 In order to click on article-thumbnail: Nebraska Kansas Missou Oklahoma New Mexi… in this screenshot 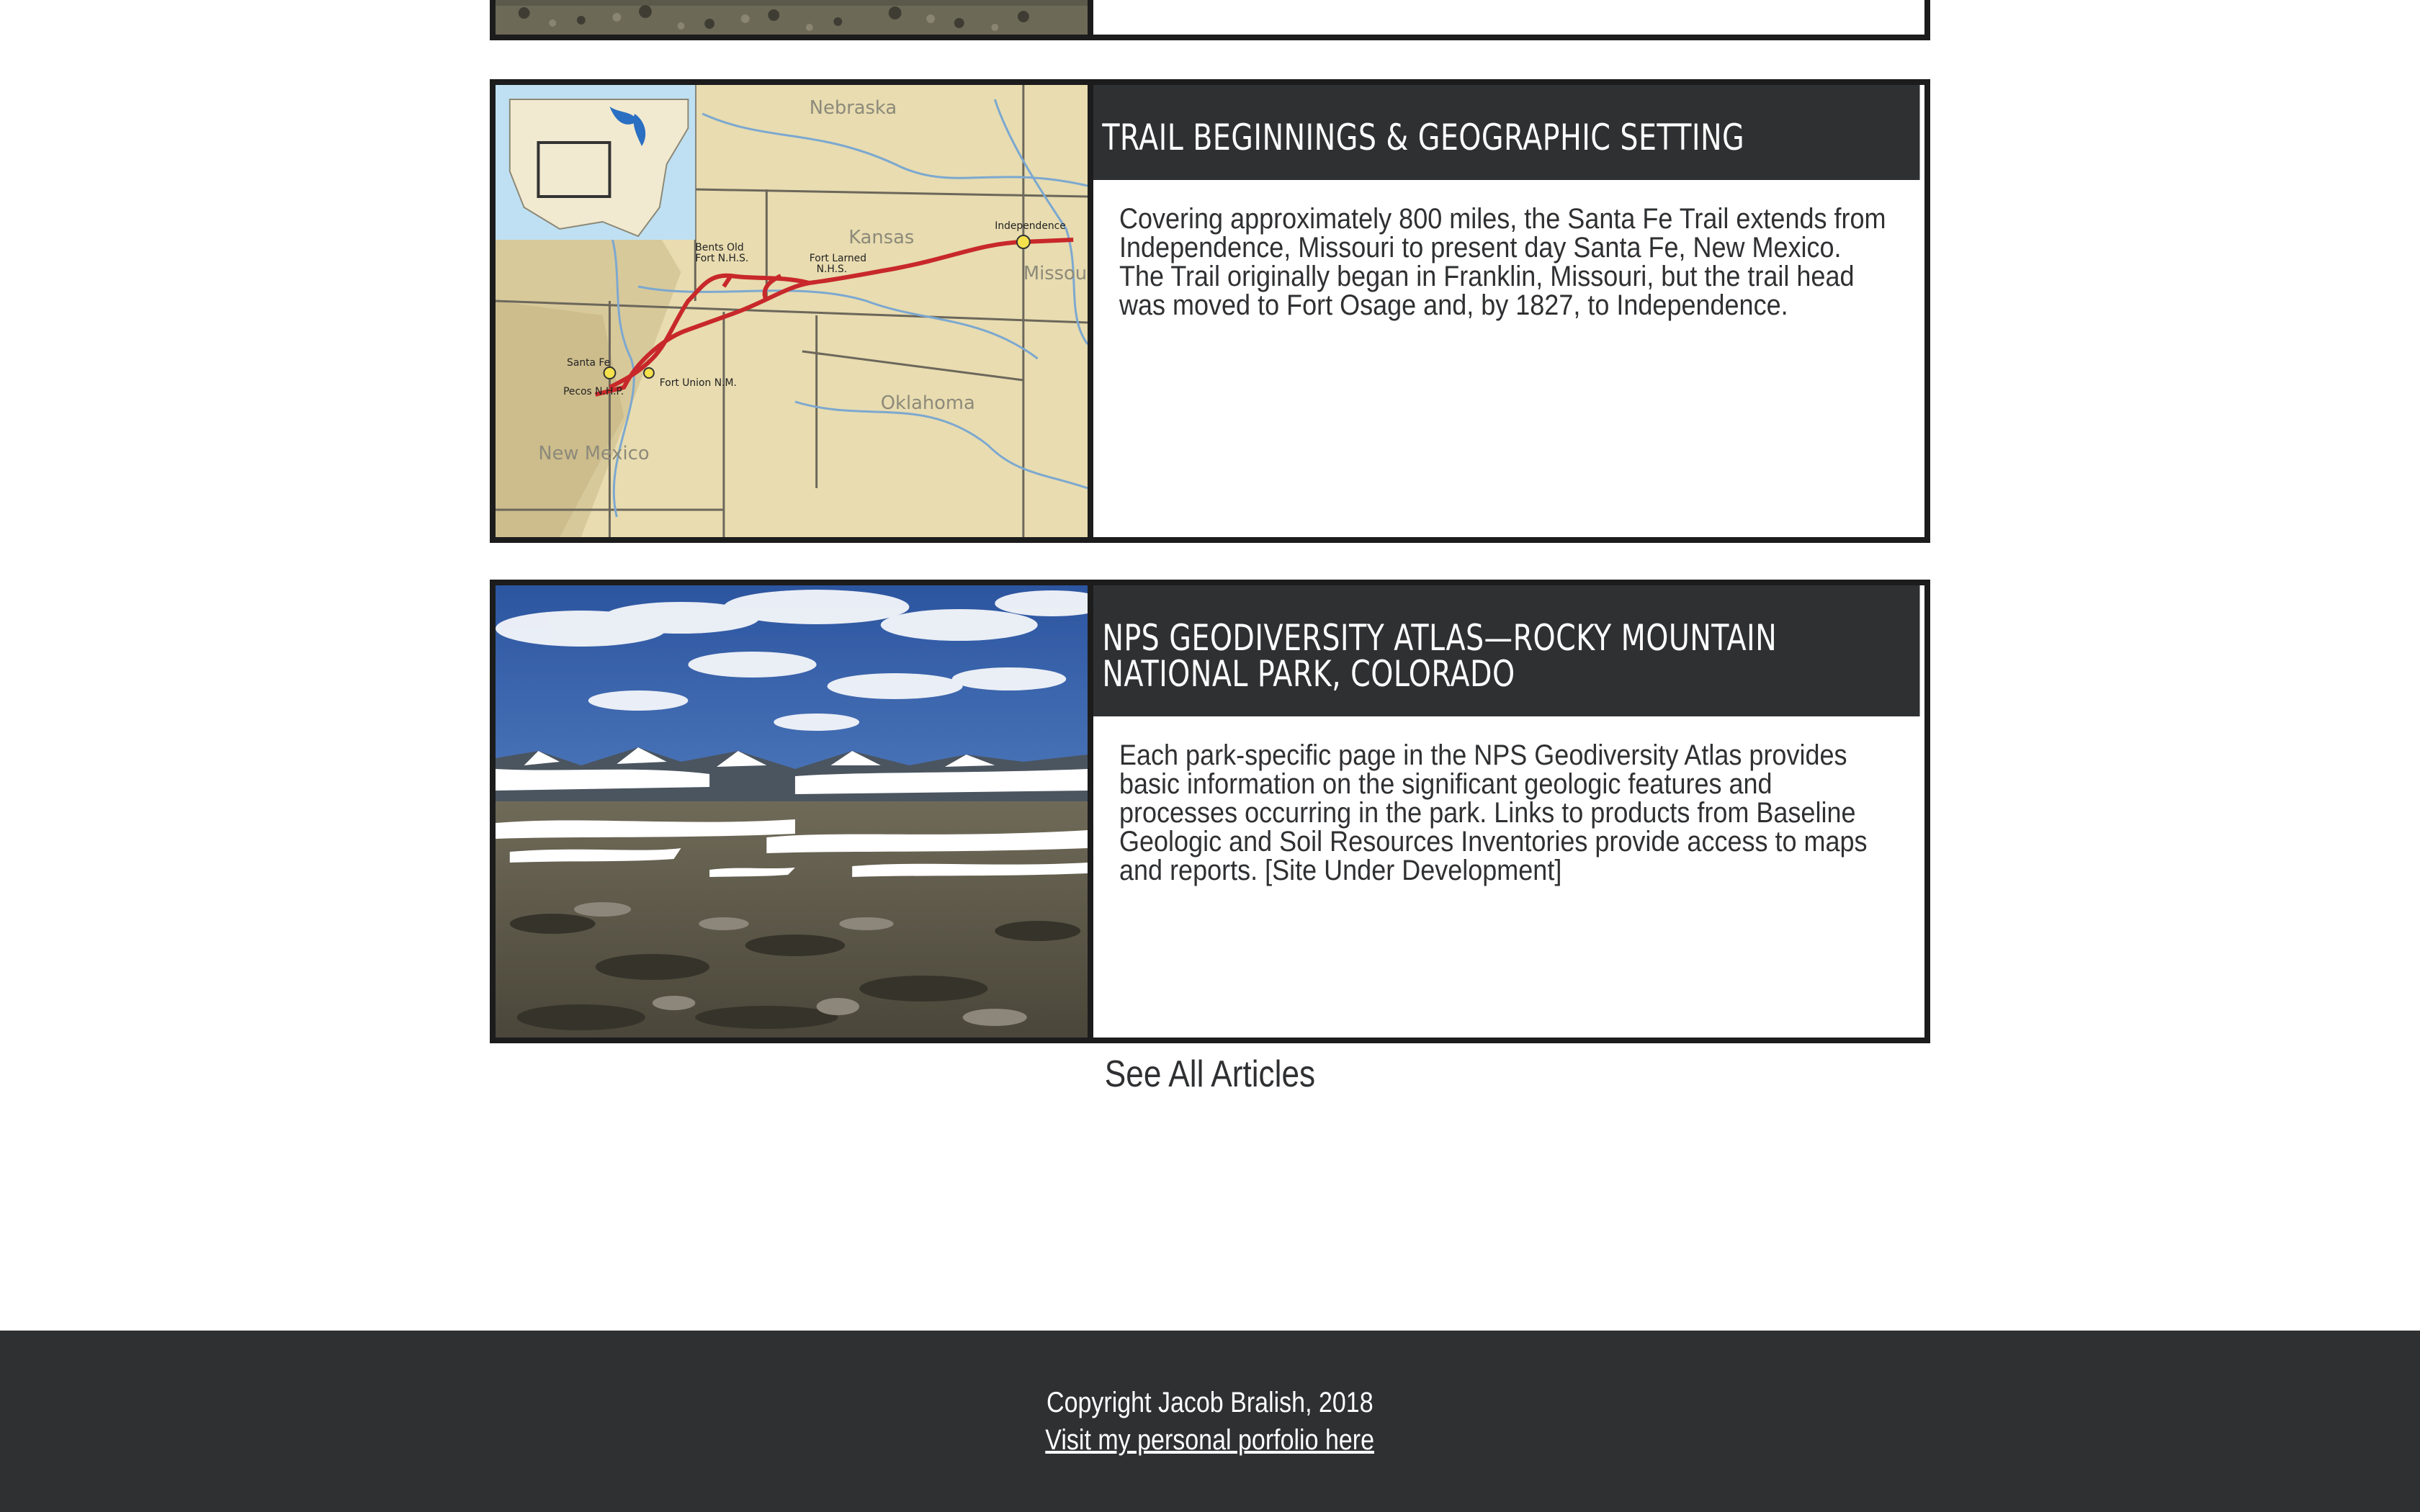, I will do `click(794, 311)`.